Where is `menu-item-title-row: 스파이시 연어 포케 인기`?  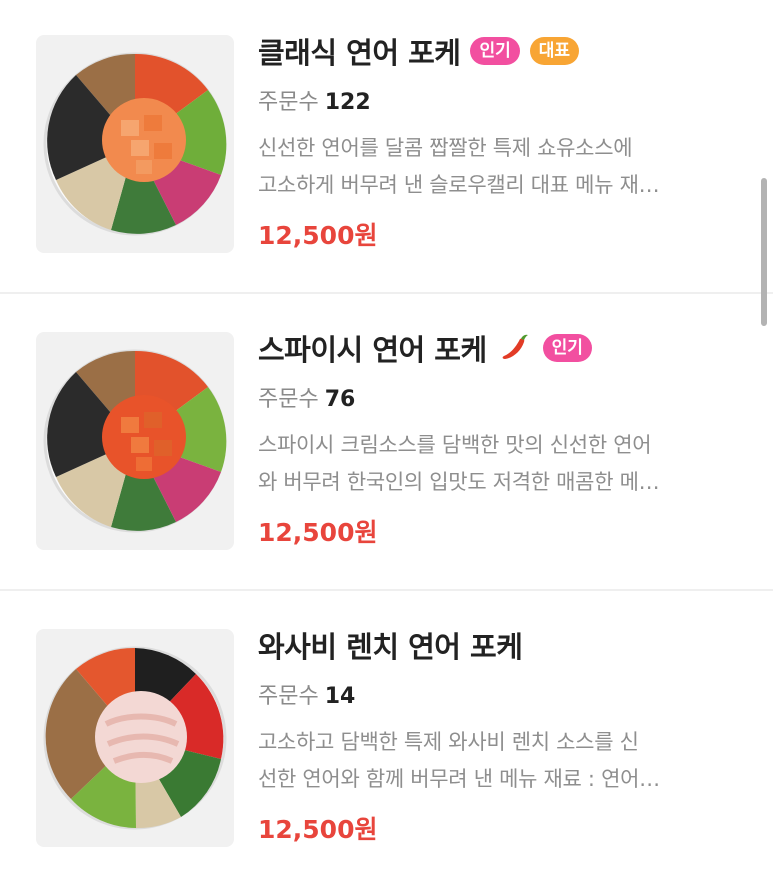
menu-item-title-row: 스파이시 연어 포케 인기 is located at coordinates (425, 348).